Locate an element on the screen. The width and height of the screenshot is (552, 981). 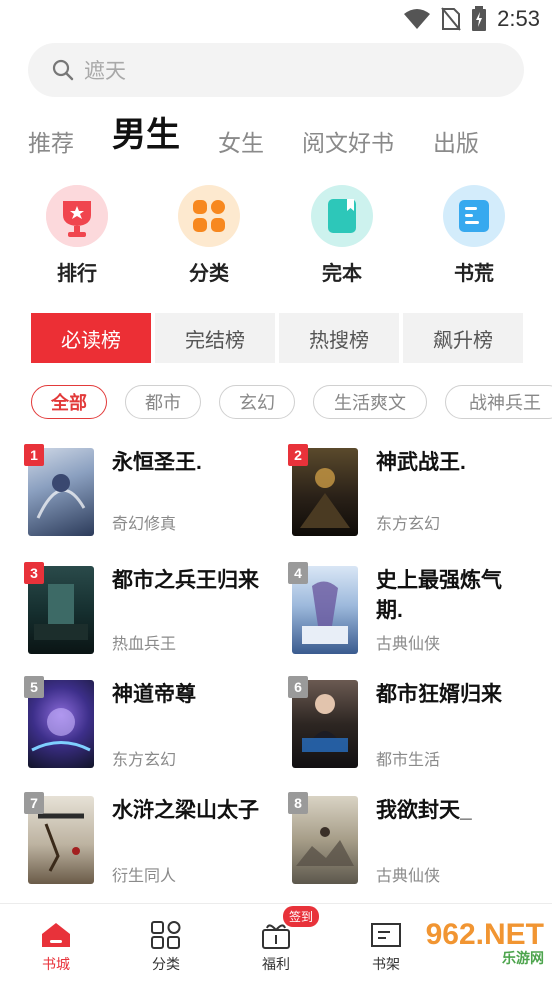
category-finished: 完本 is located at coordinates (342, 235).